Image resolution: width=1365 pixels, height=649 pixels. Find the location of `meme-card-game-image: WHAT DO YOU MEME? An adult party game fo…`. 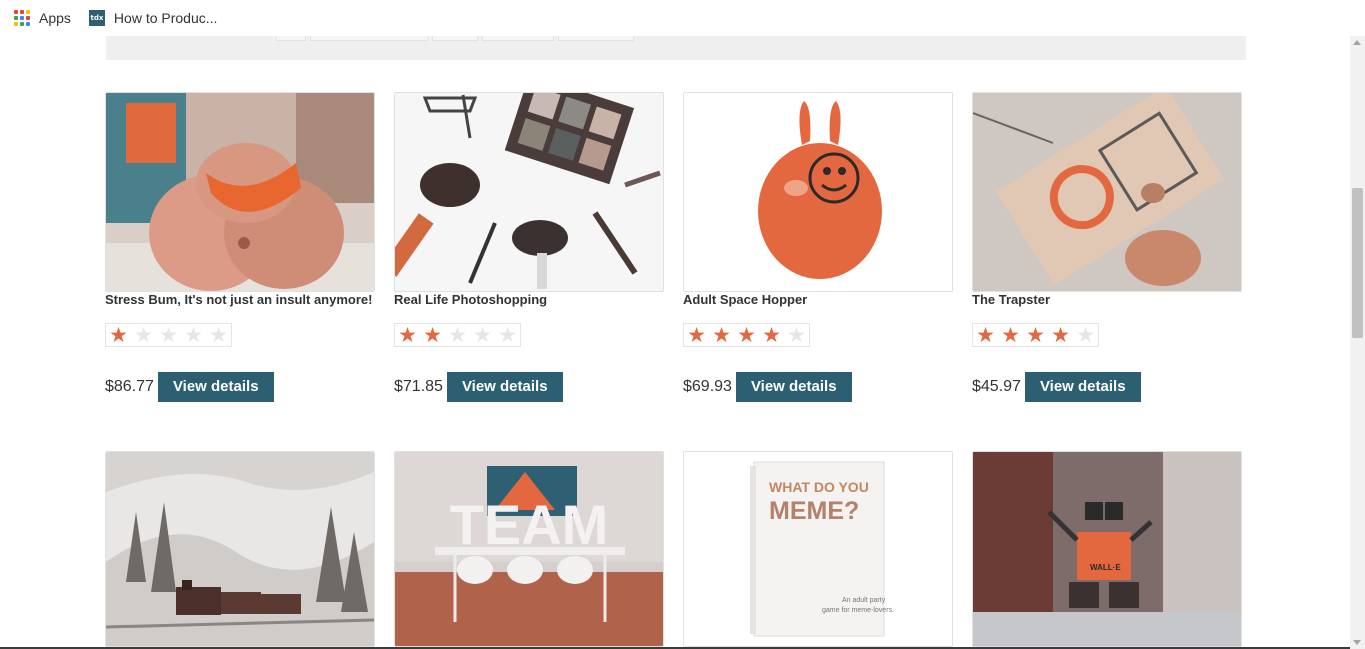

meme-card-game-image: WHAT DO YOU MEME? An adult party game fo… is located at coordinates (818, 549).